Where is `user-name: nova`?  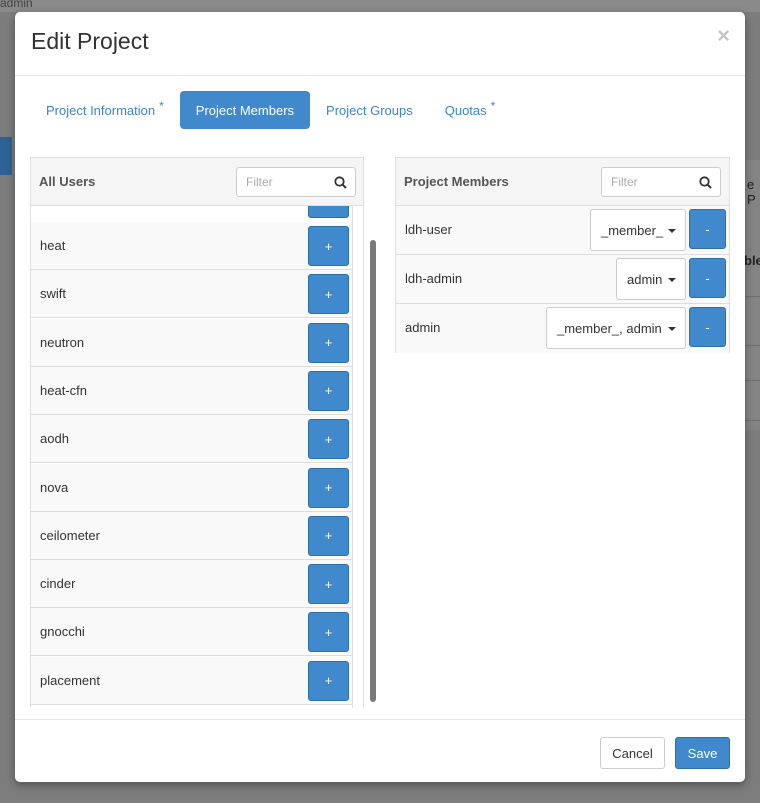 user-name: nova is located at coordinates (54, 487).